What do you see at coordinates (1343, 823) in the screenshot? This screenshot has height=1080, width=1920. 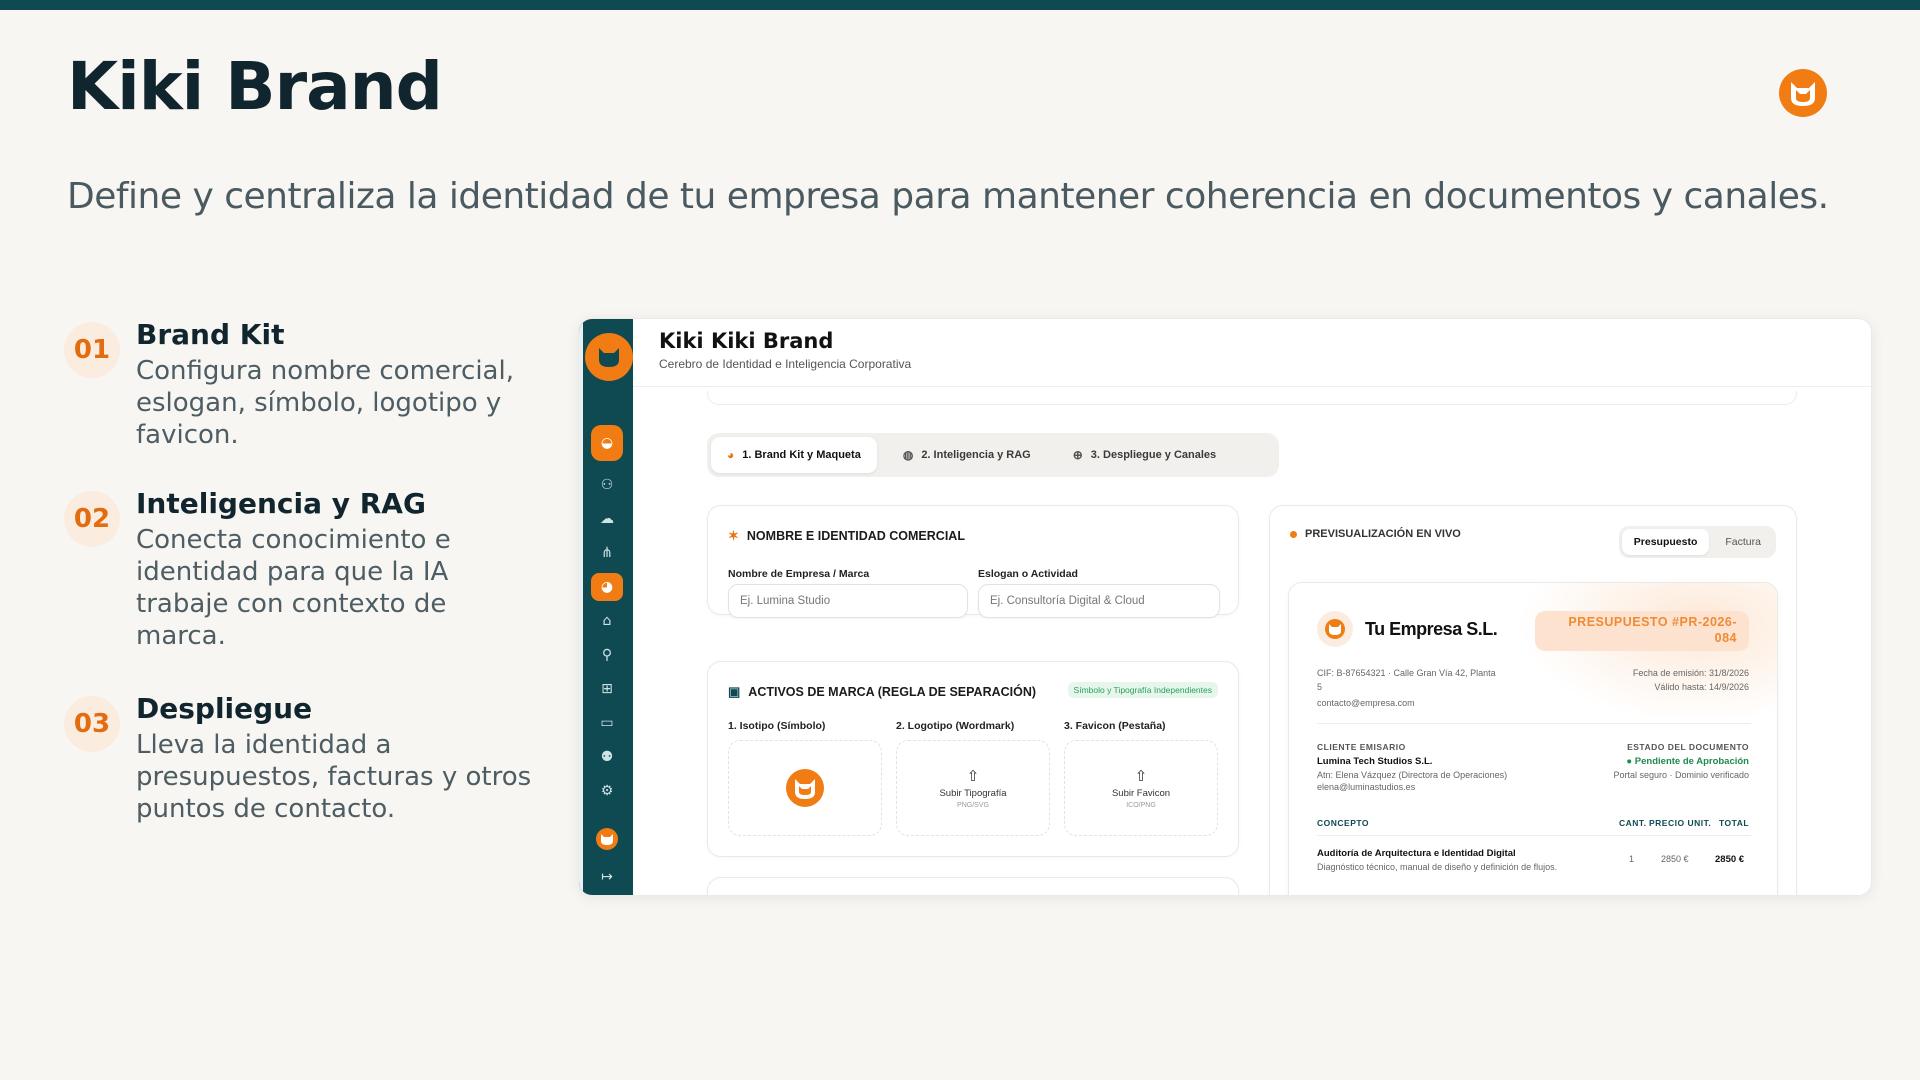 I see `col-concept: CONCEPTO` at bounding box center [1343, 823].